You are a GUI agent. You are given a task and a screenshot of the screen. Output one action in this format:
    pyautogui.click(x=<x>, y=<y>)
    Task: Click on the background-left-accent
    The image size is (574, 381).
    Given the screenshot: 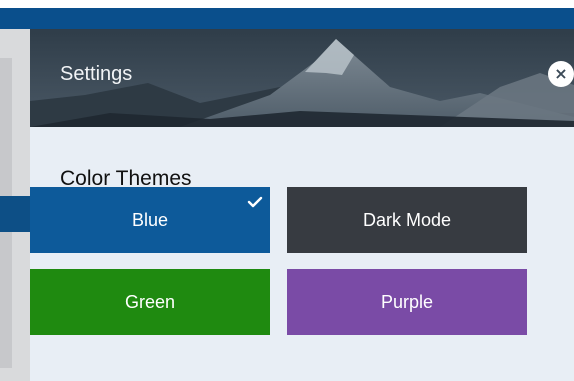 What is the action you would take?
    pyautogui.click(x=15, y=214)
    